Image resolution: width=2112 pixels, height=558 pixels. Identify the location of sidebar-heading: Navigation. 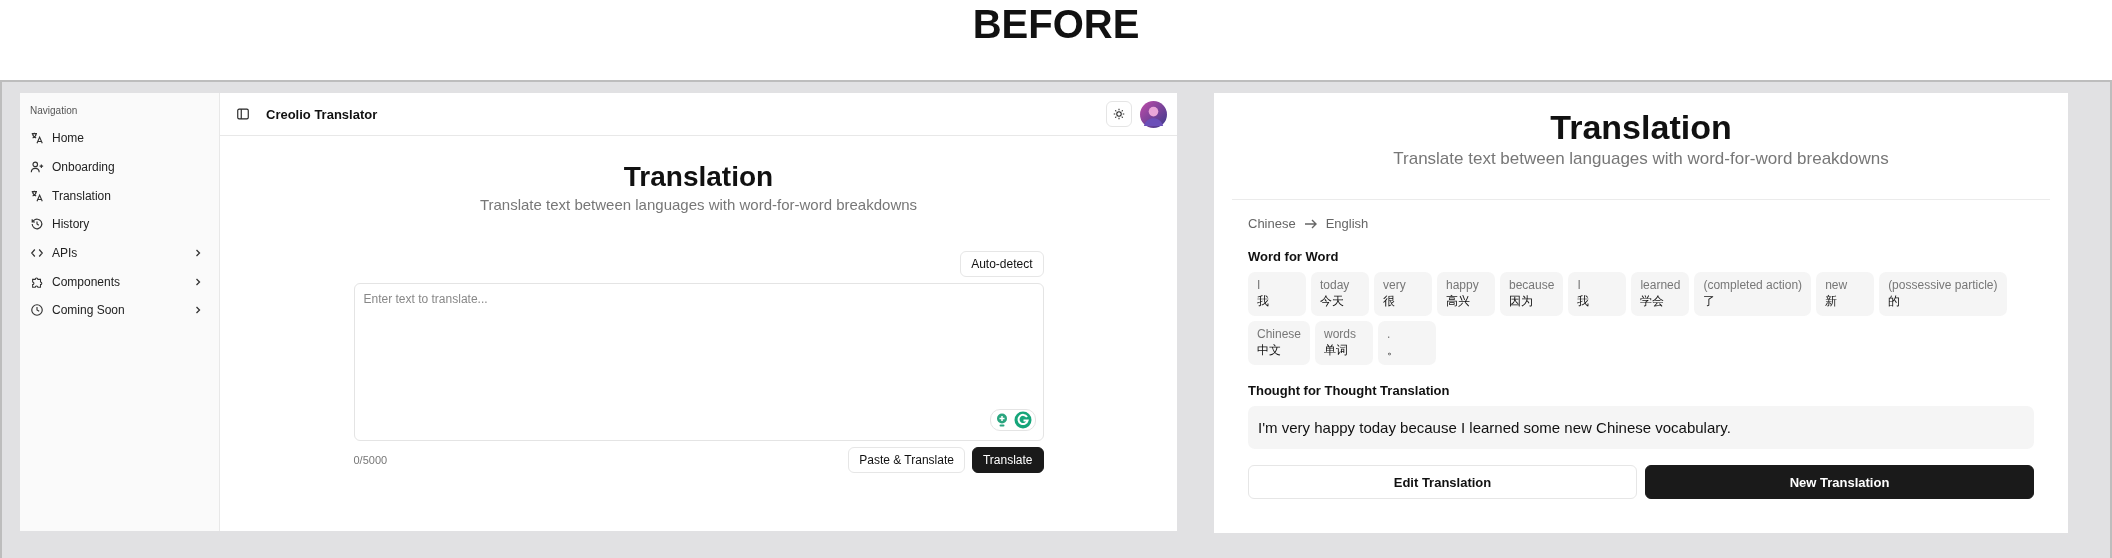
(54, 110).